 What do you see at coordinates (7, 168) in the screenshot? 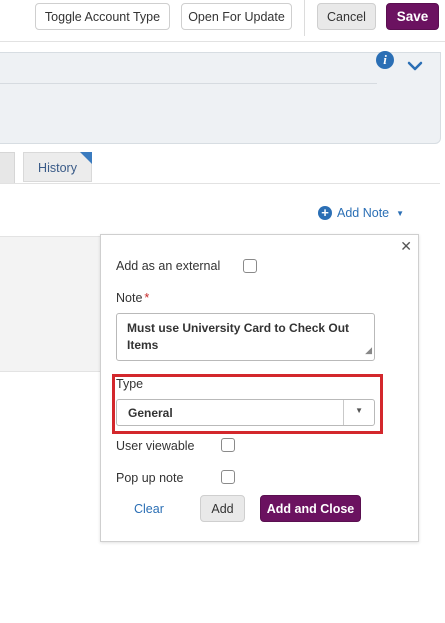
I see `tab-previous` at bounding box center [7, 168].